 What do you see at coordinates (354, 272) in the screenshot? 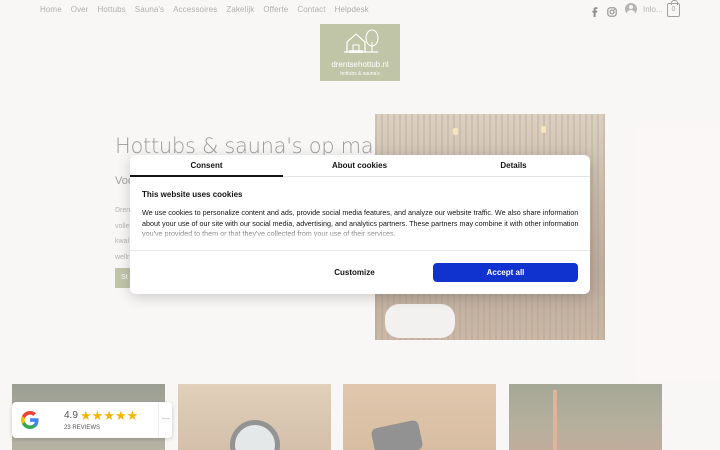
I see `customize-button: Customize` at bounding box center [354, 272].